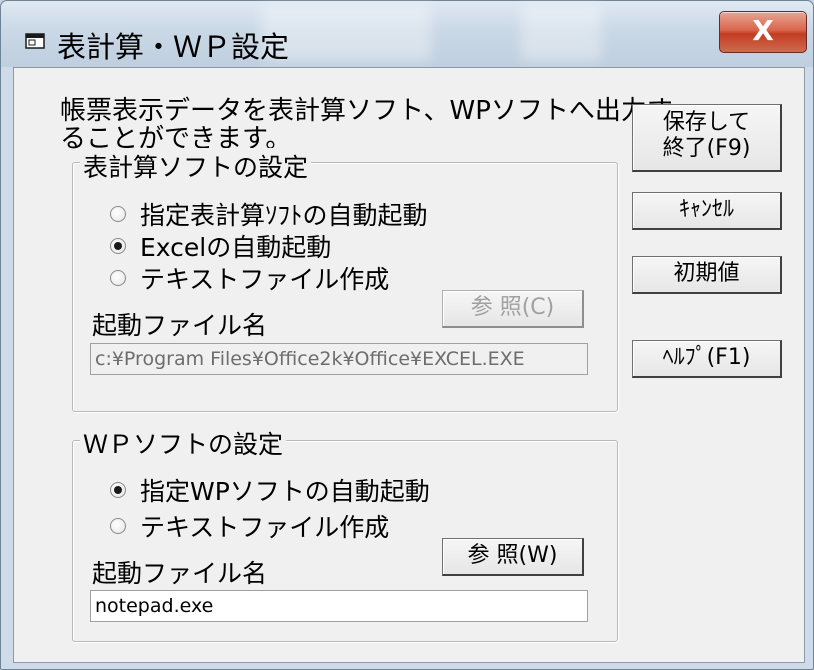 This screenshot has width=814, height=670. Describe the element at coordinates (513, 309) in the screenshot. I see `spreadsheet-browse-button: 参 照(C)` at that location.